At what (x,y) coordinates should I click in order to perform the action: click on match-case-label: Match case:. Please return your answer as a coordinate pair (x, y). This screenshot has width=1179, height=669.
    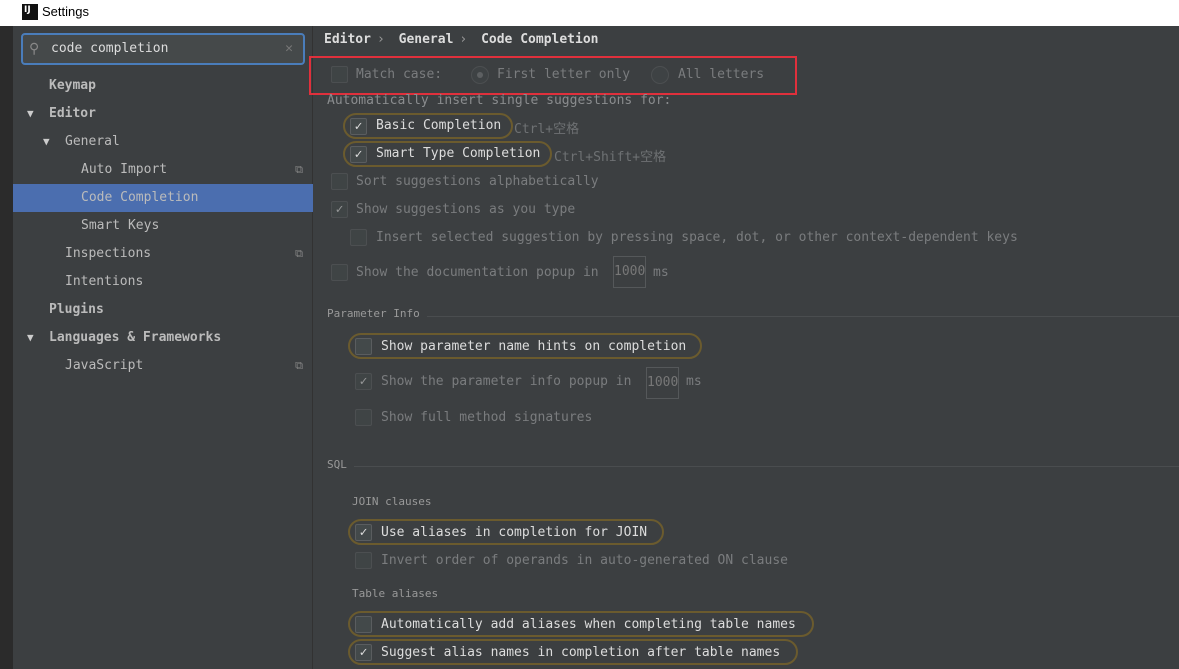
    Looking at the image, I should click on (399, 74).